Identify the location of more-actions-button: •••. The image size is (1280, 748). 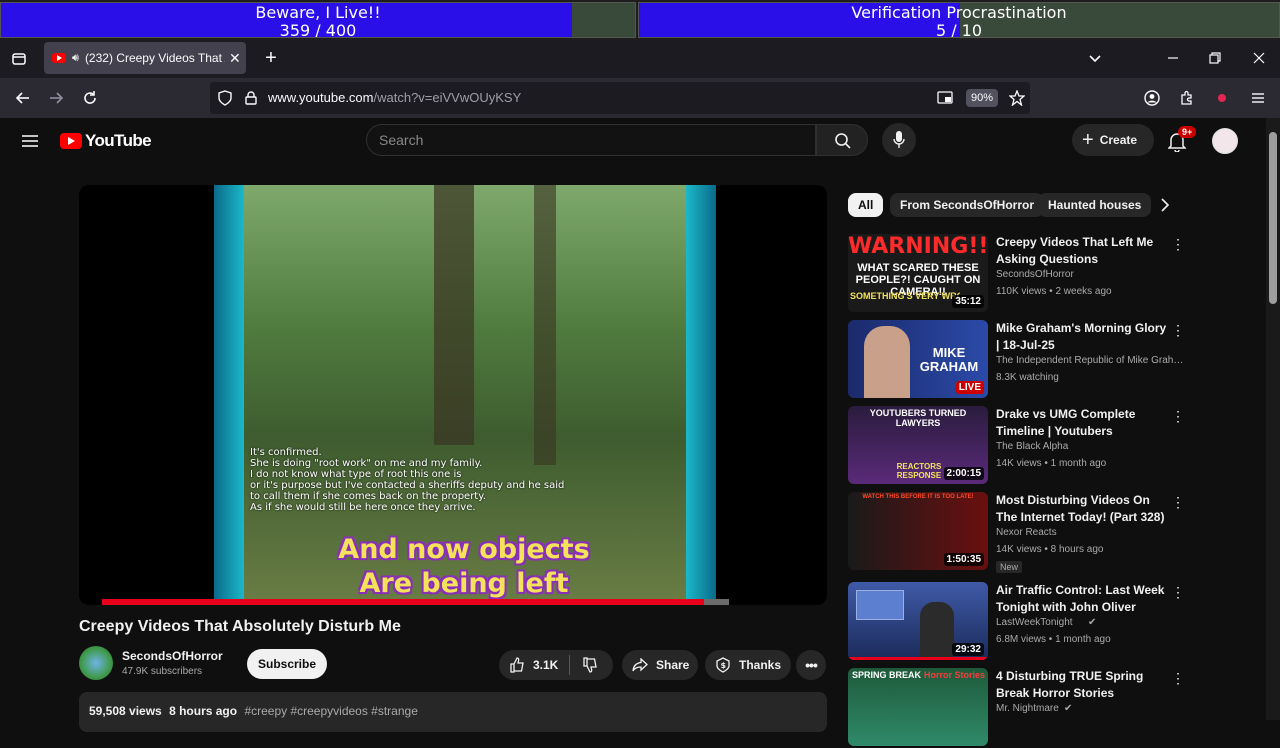
(811, 665).